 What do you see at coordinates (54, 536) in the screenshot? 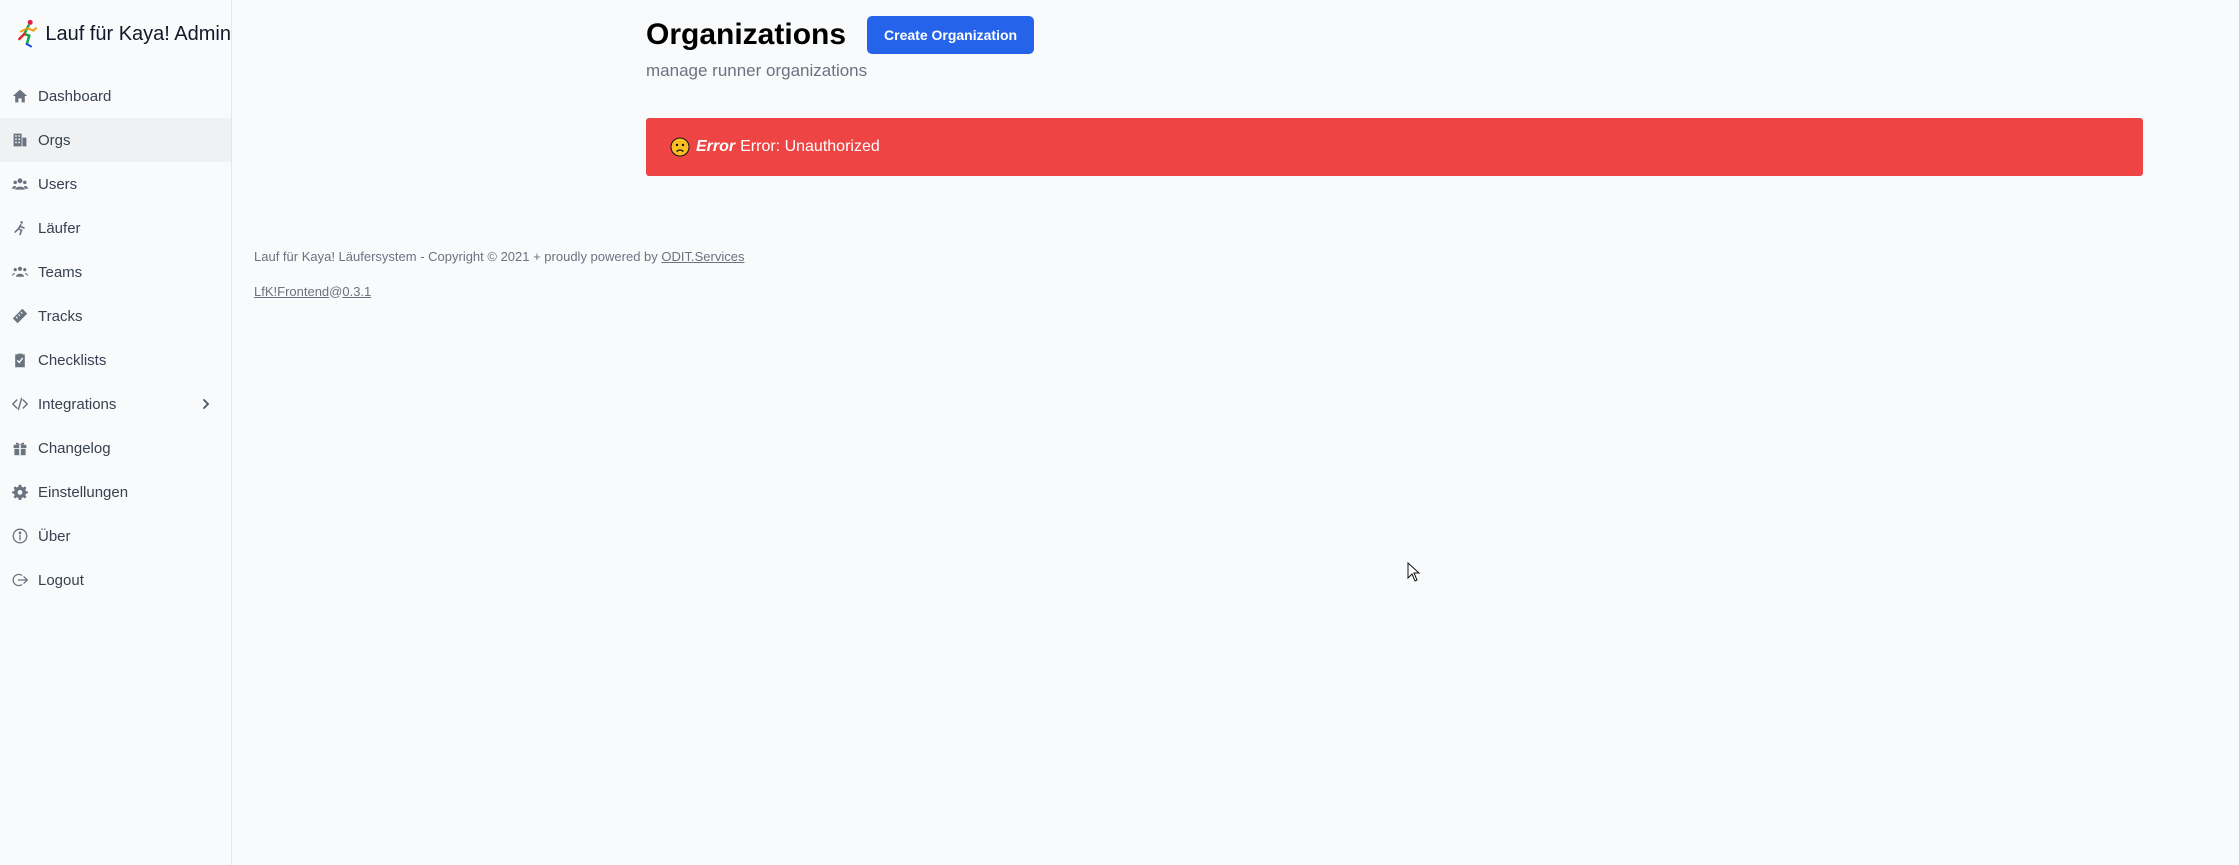
I see `sidebar-item-label: Über` at bounding box center [54, 536].